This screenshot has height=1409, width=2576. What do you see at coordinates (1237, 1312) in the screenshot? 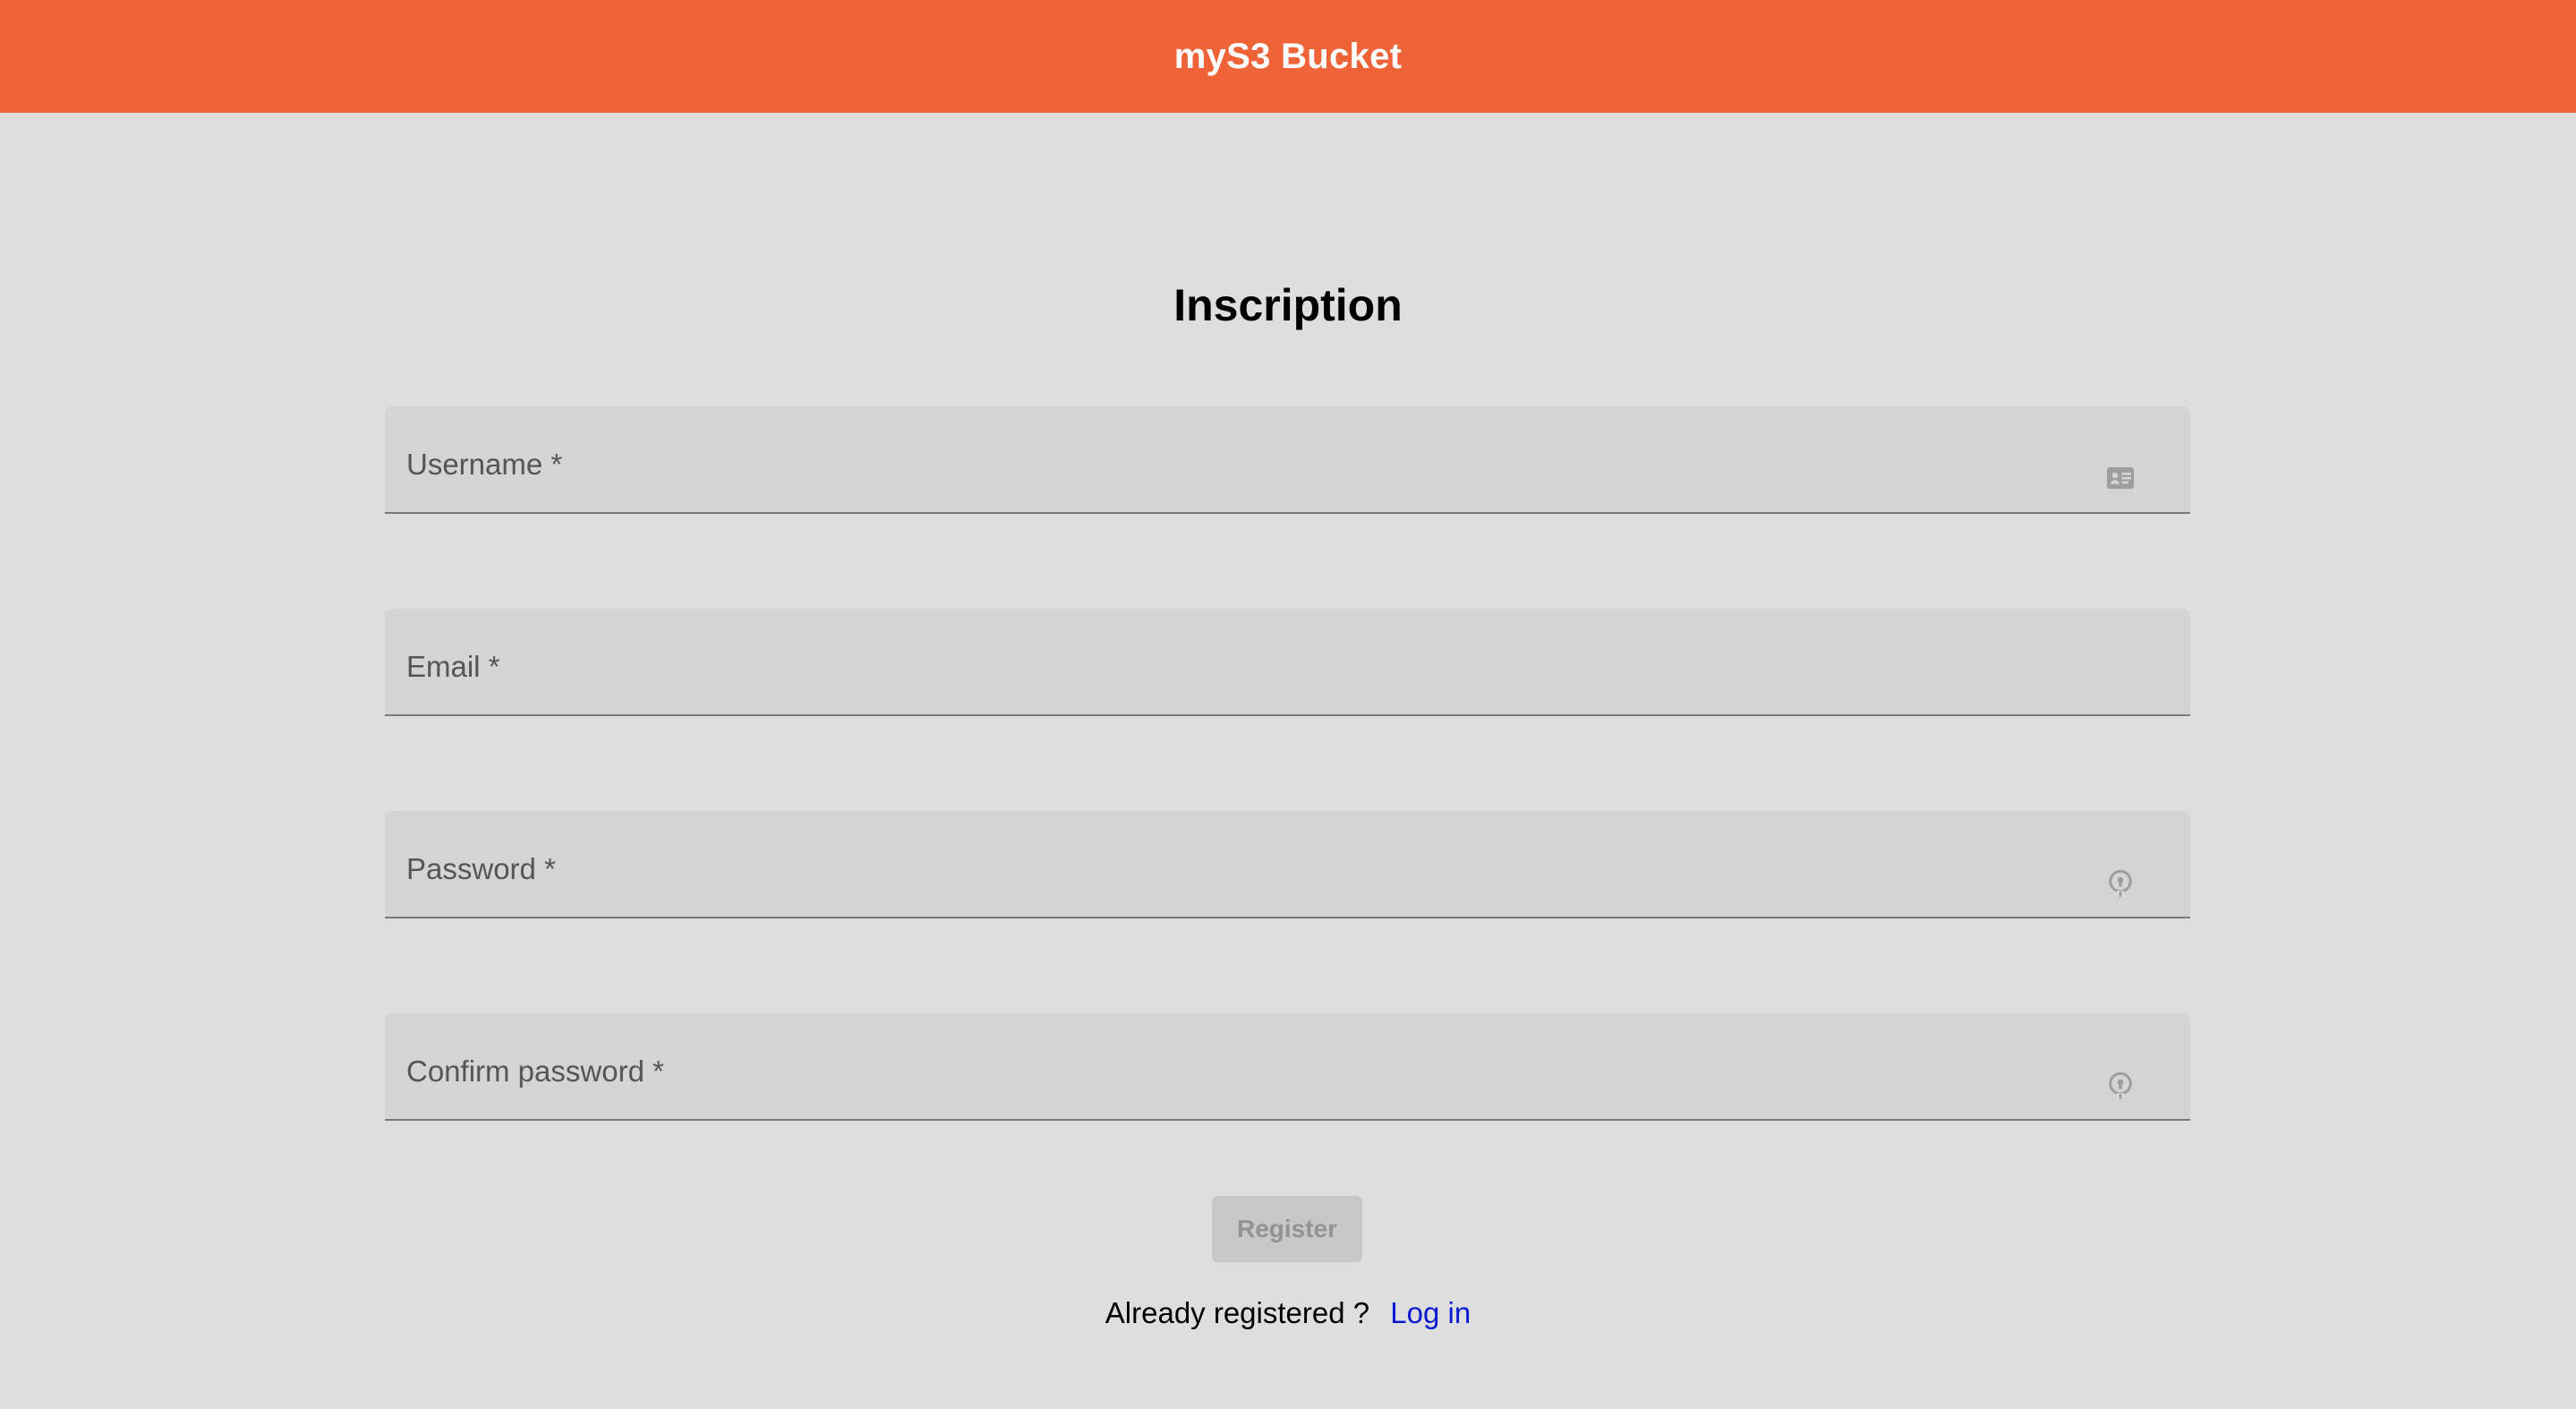
I see `login-prompt-text: Already registered ?` at bounding box center [1237, 1312].